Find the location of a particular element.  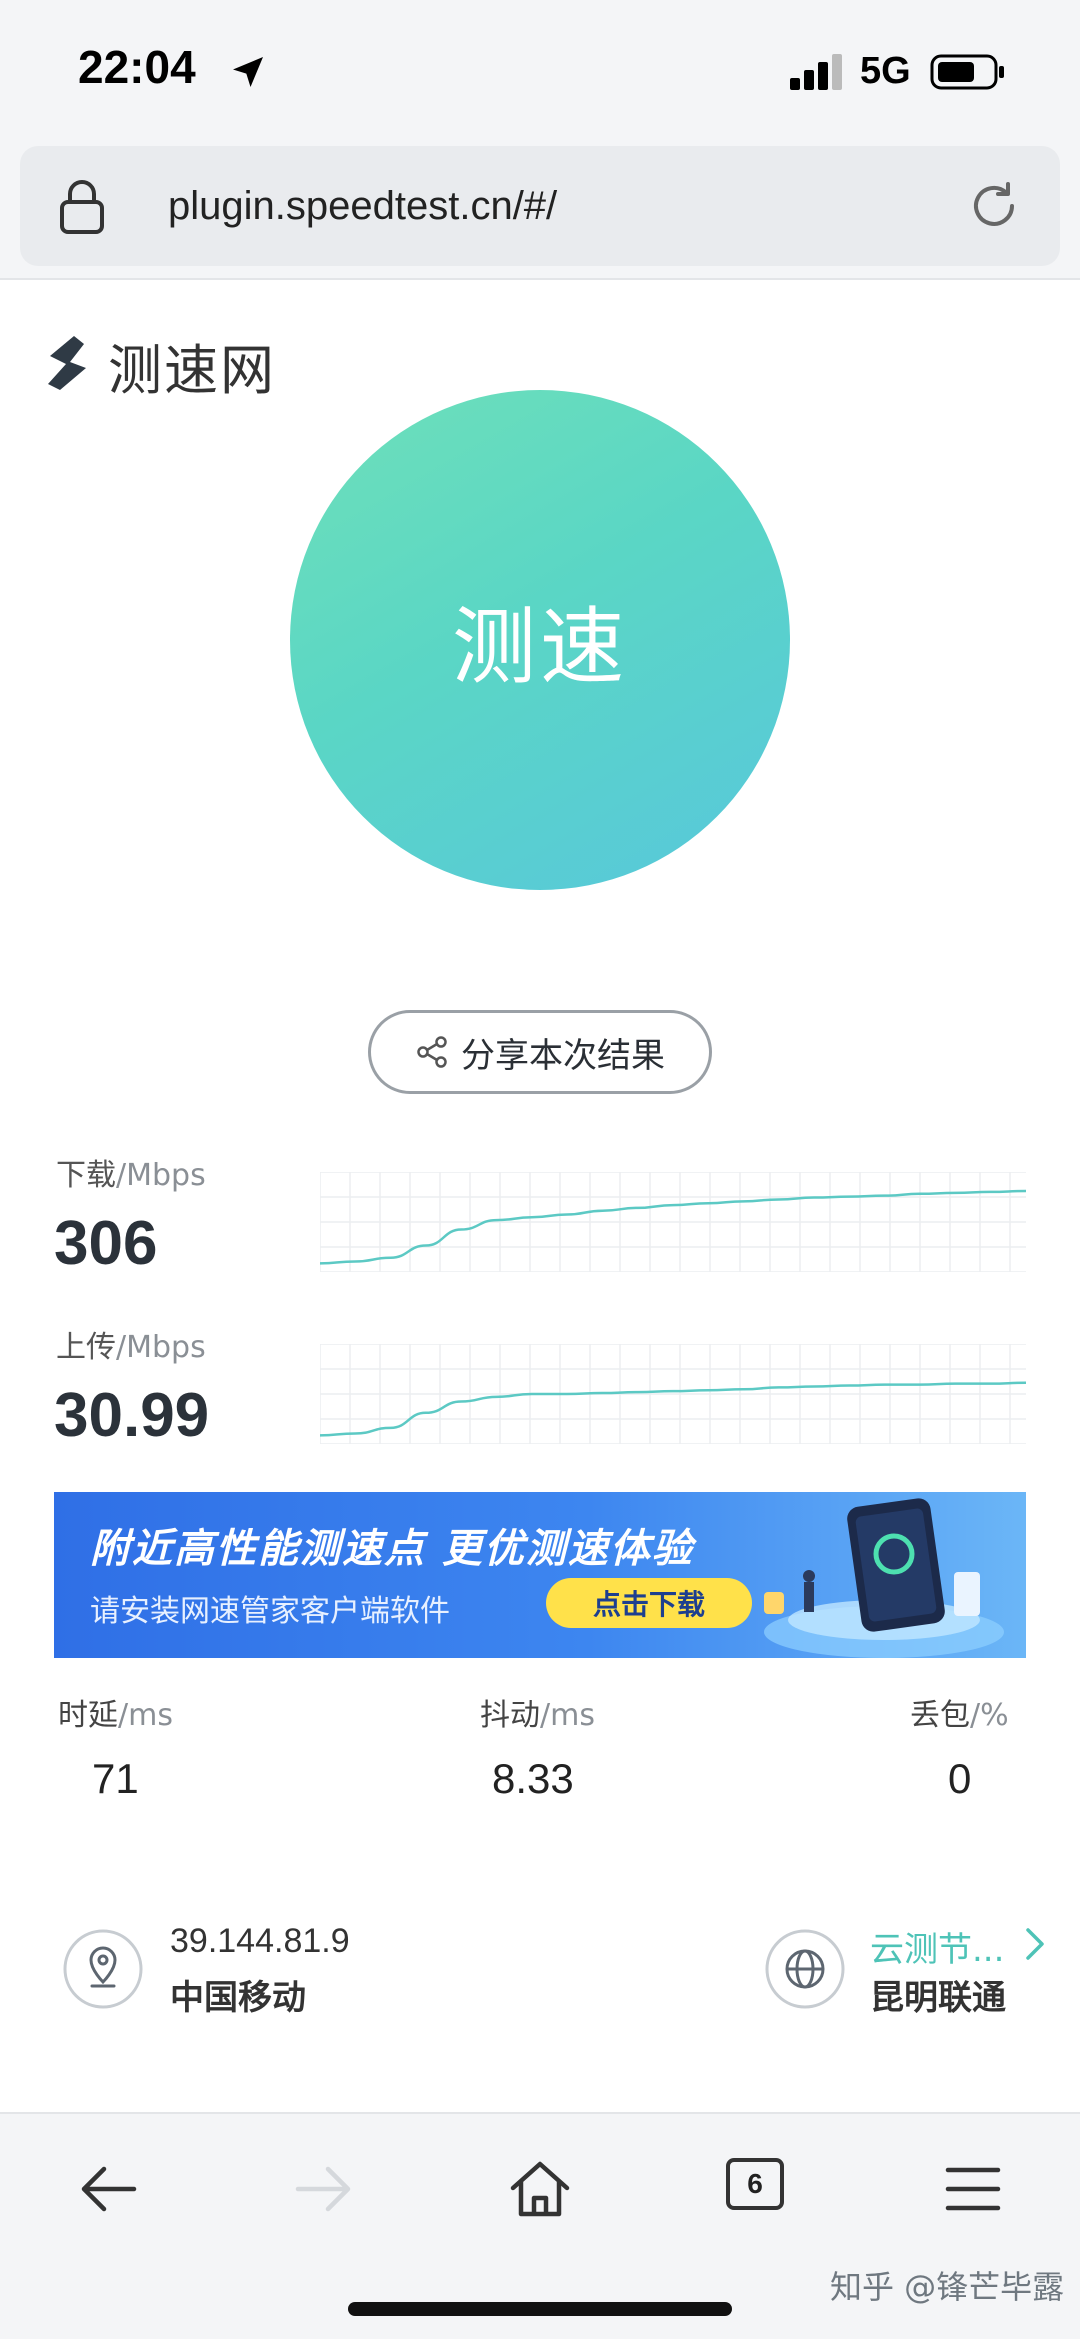

banner-title: 附近高性能测速点 更优测速体验 is located at coordinates (392, 1549).